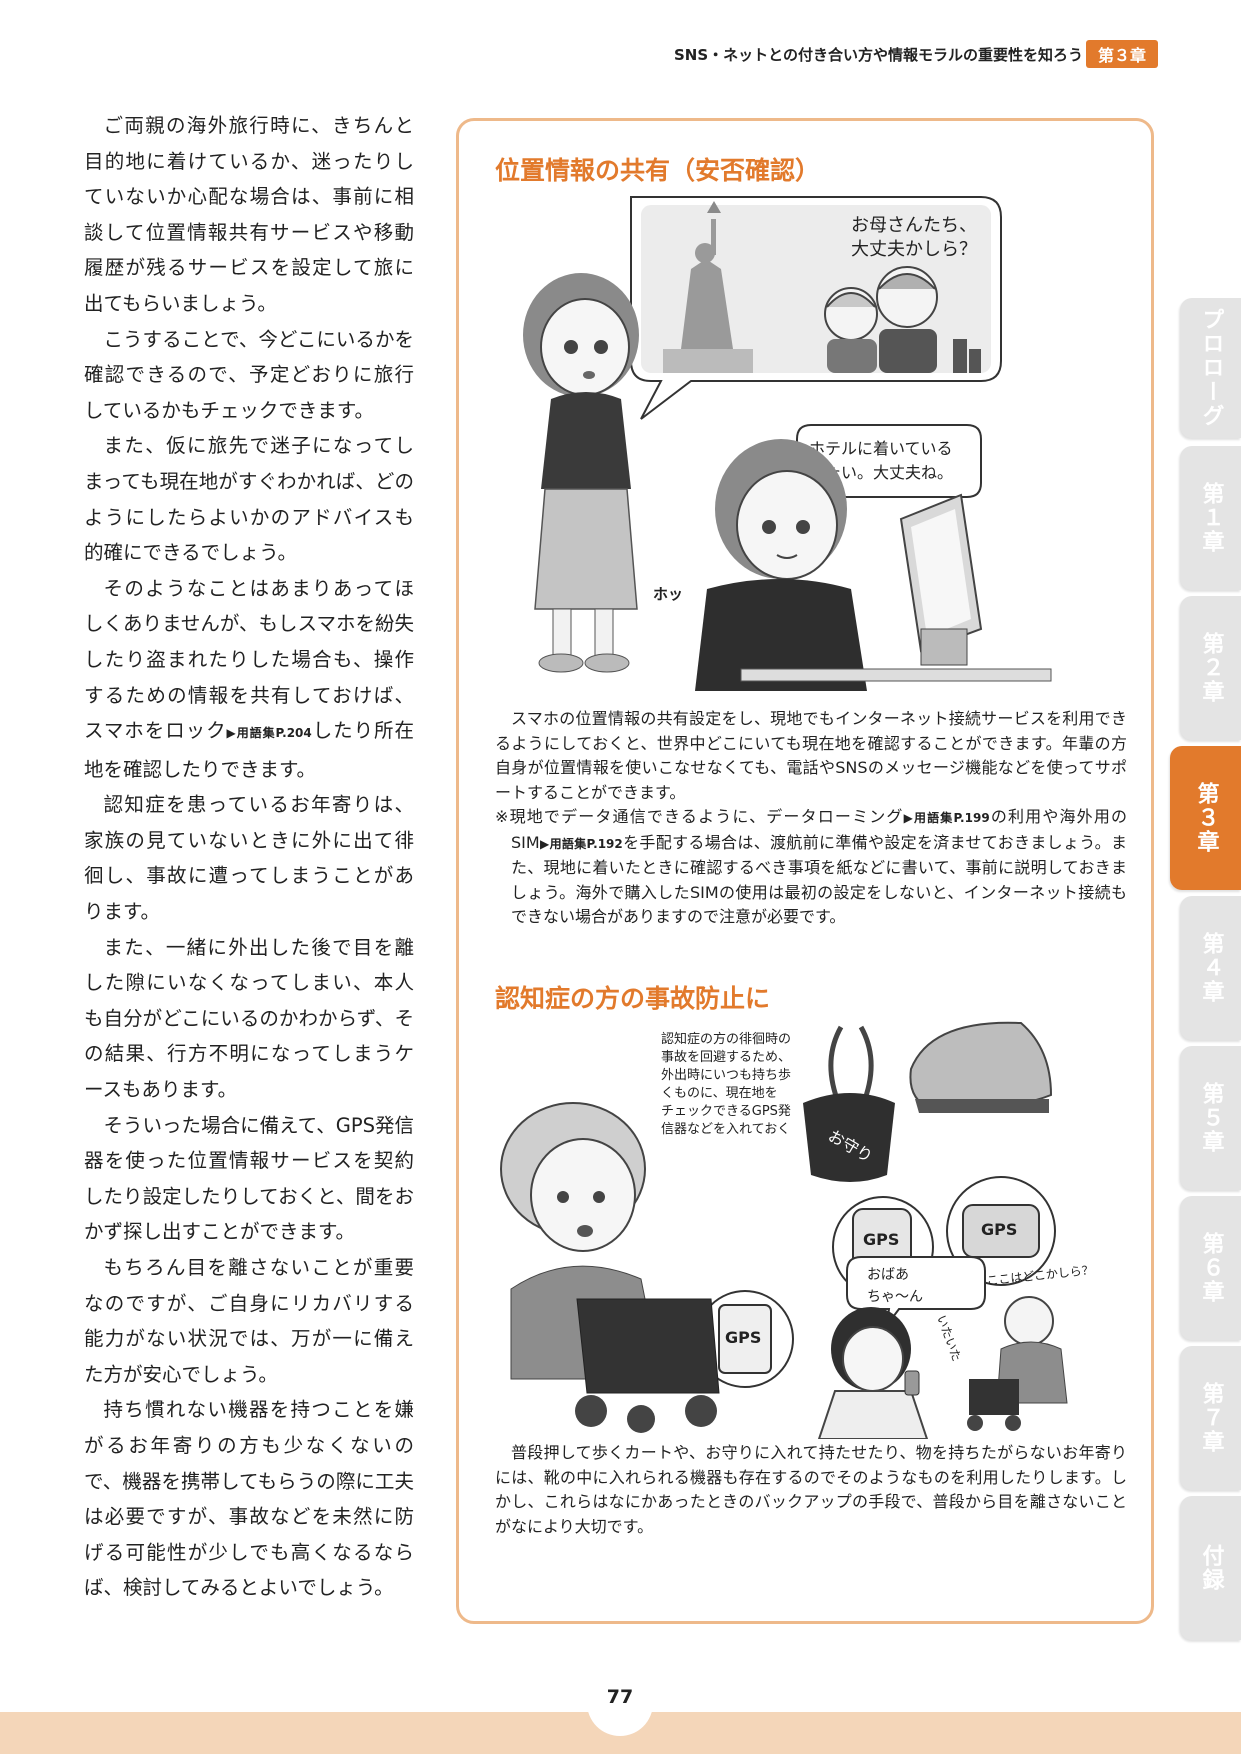  What do you see at coordinates (888, 1275) in the screenshot?
I see `child-bubble-line1: おばあ` at bounding box center [888, 1275].